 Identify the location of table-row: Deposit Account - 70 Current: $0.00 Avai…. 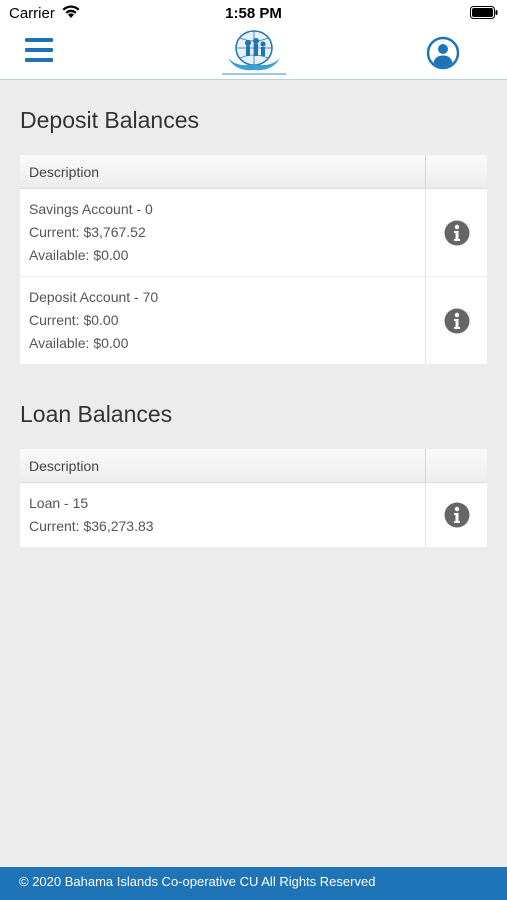
(253, 320).